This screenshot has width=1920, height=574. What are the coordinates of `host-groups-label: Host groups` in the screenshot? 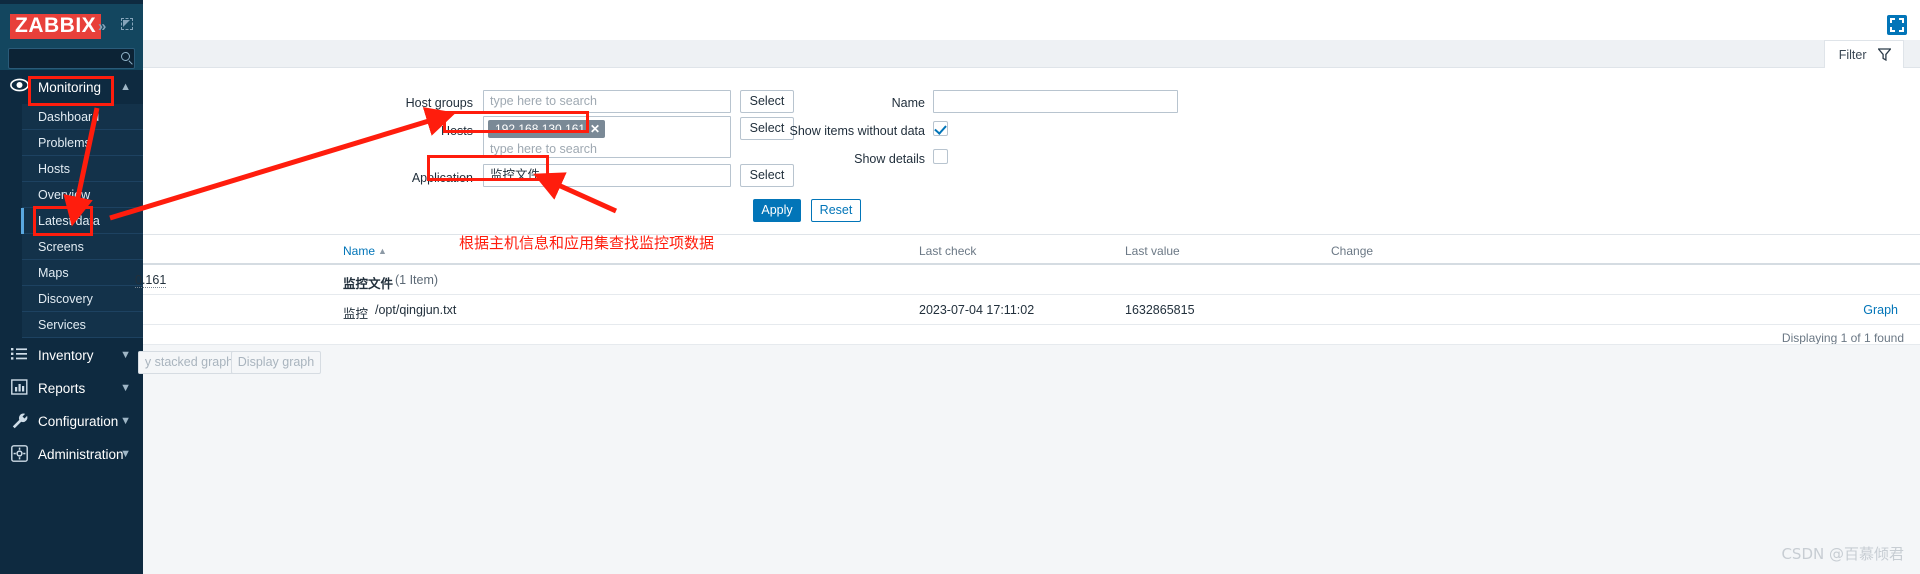 It's located at (439, 103).